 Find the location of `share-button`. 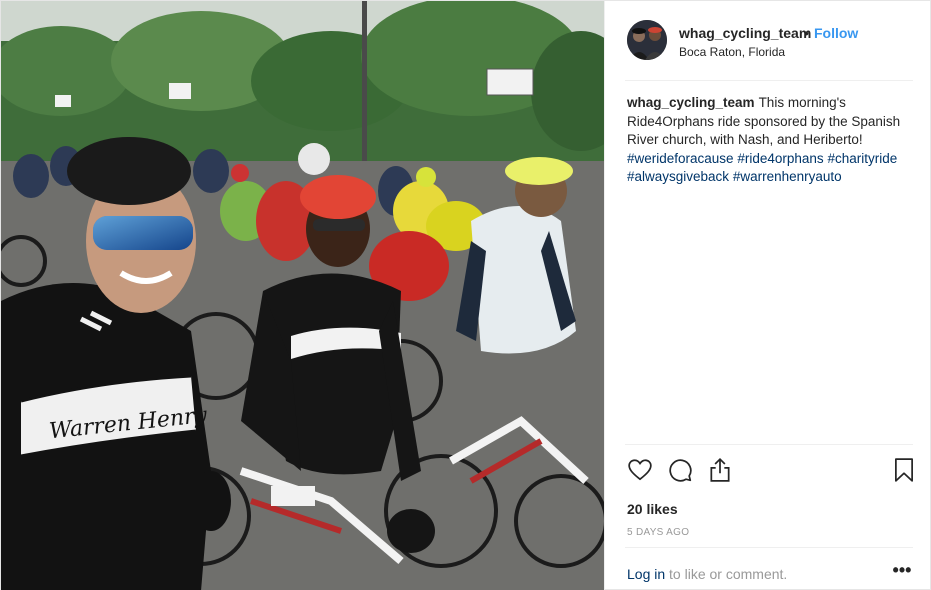

share-button is located at coordinates (721, 471).